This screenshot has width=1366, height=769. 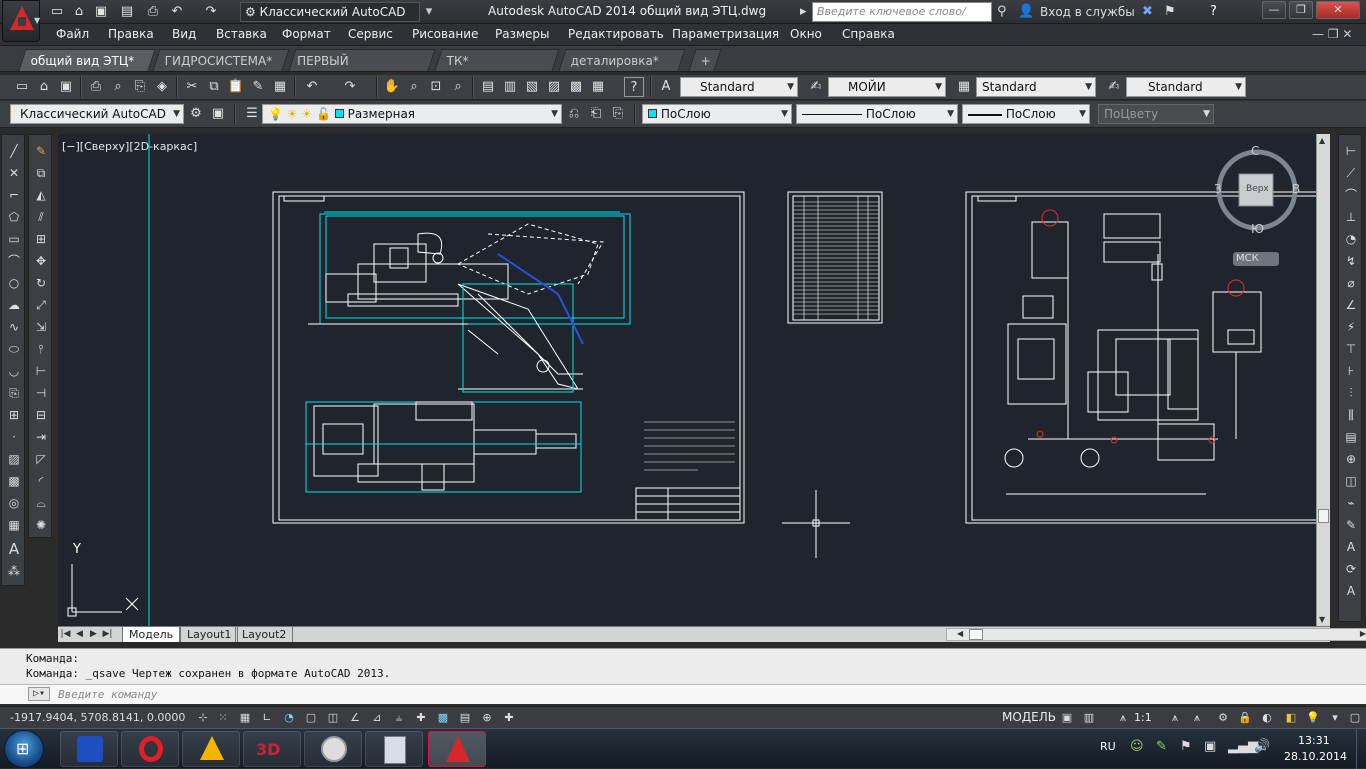 I want to click on menu-window: Окно, so click(x=806, y=34).